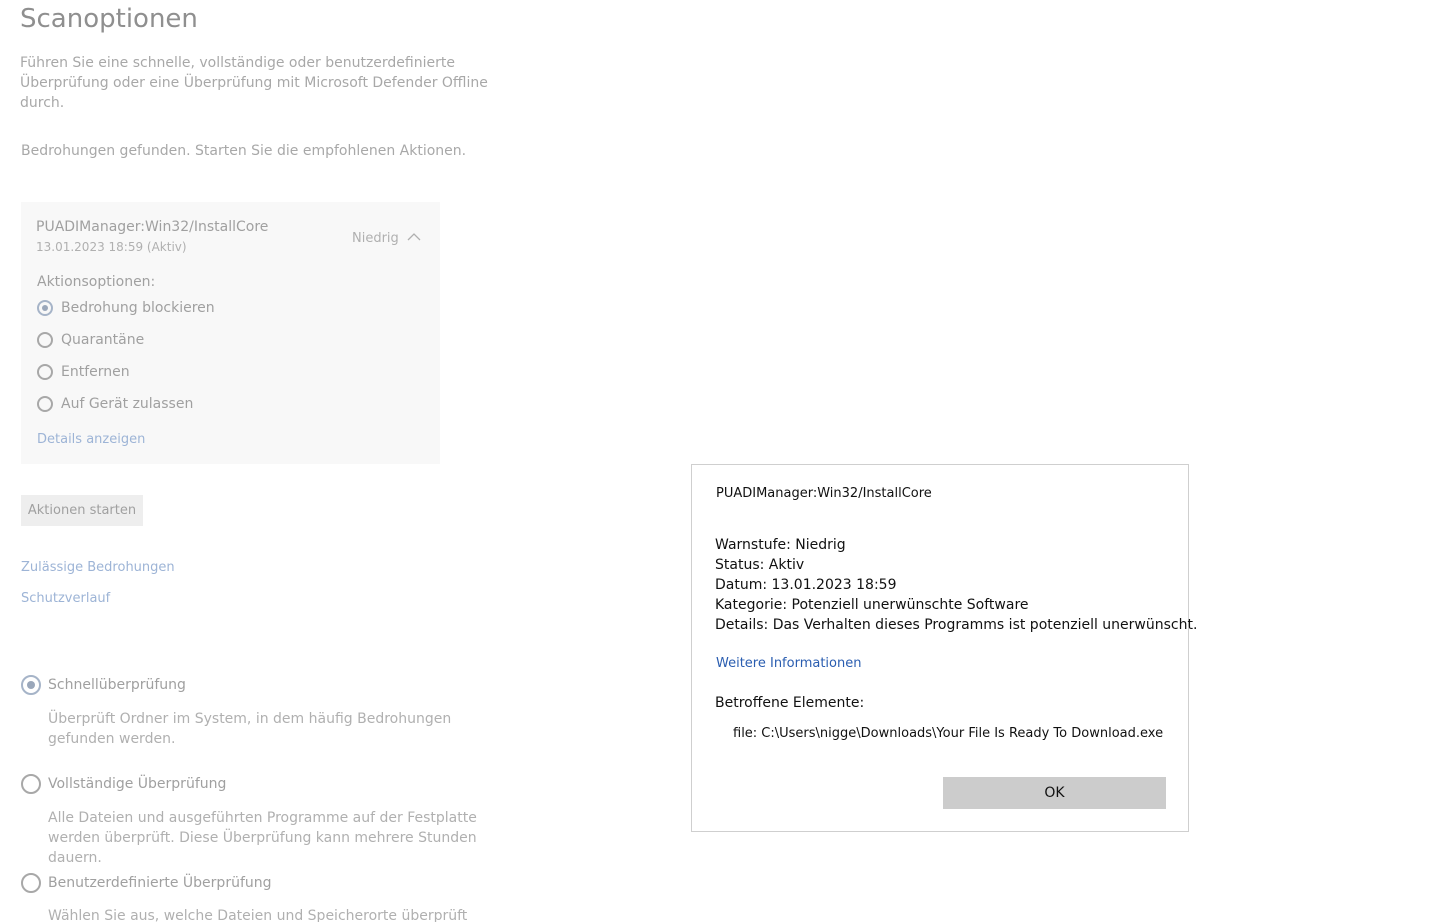 This screenshot has height=922, width=1440. What do you see at coordinates (790, 703) in the screenshot?
I see `affected-items-label: Betroffene Elemente:` at bounding box center [790, 703].